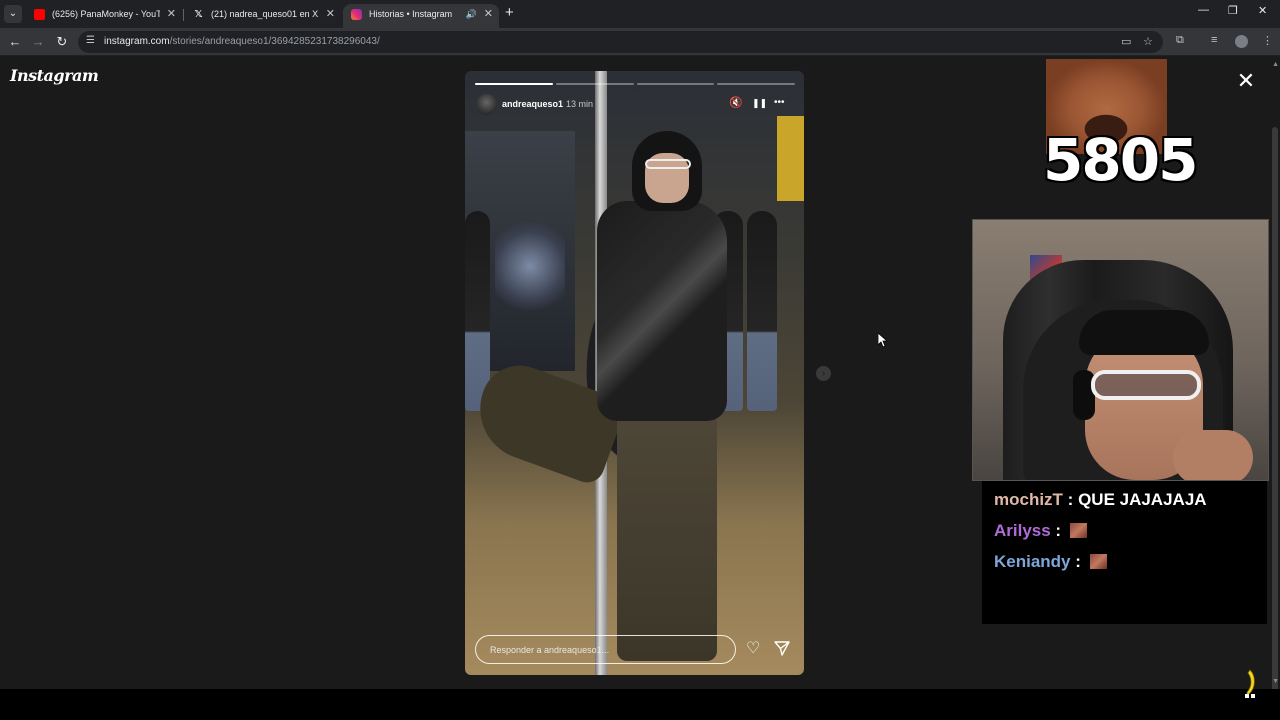  Describe the element at coordinates (580, 104) in the screenshot. I see `story-timestamp: 13 min` at that location.